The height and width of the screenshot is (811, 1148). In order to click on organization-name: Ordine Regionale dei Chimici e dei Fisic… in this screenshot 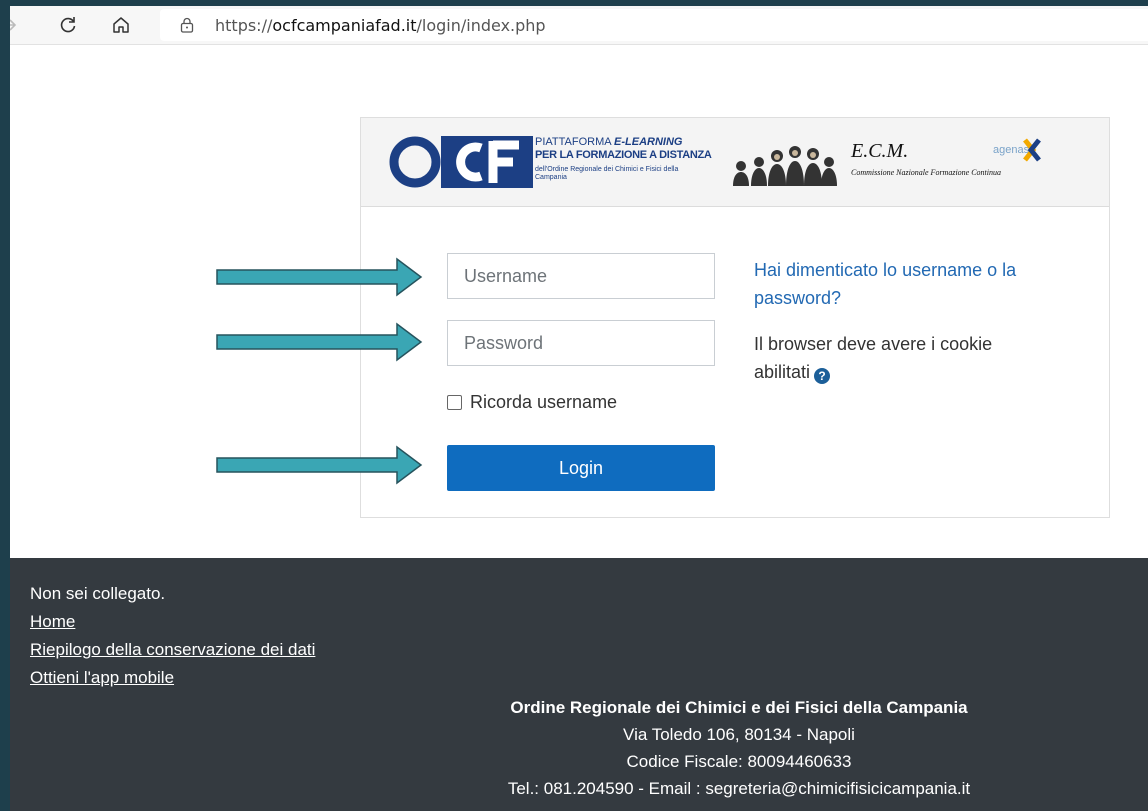, I will do `click(739, 707)`.